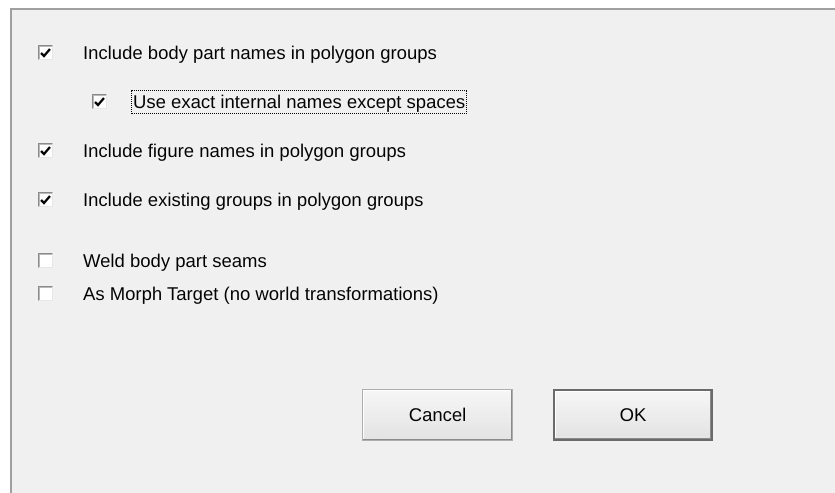 The width and height of the screenshot is (835, 493). What do you see at coordinates (175, 260) in the screenshot?
I see `checkbox-label: Weld body part seams` at bounding box center [175, 260].